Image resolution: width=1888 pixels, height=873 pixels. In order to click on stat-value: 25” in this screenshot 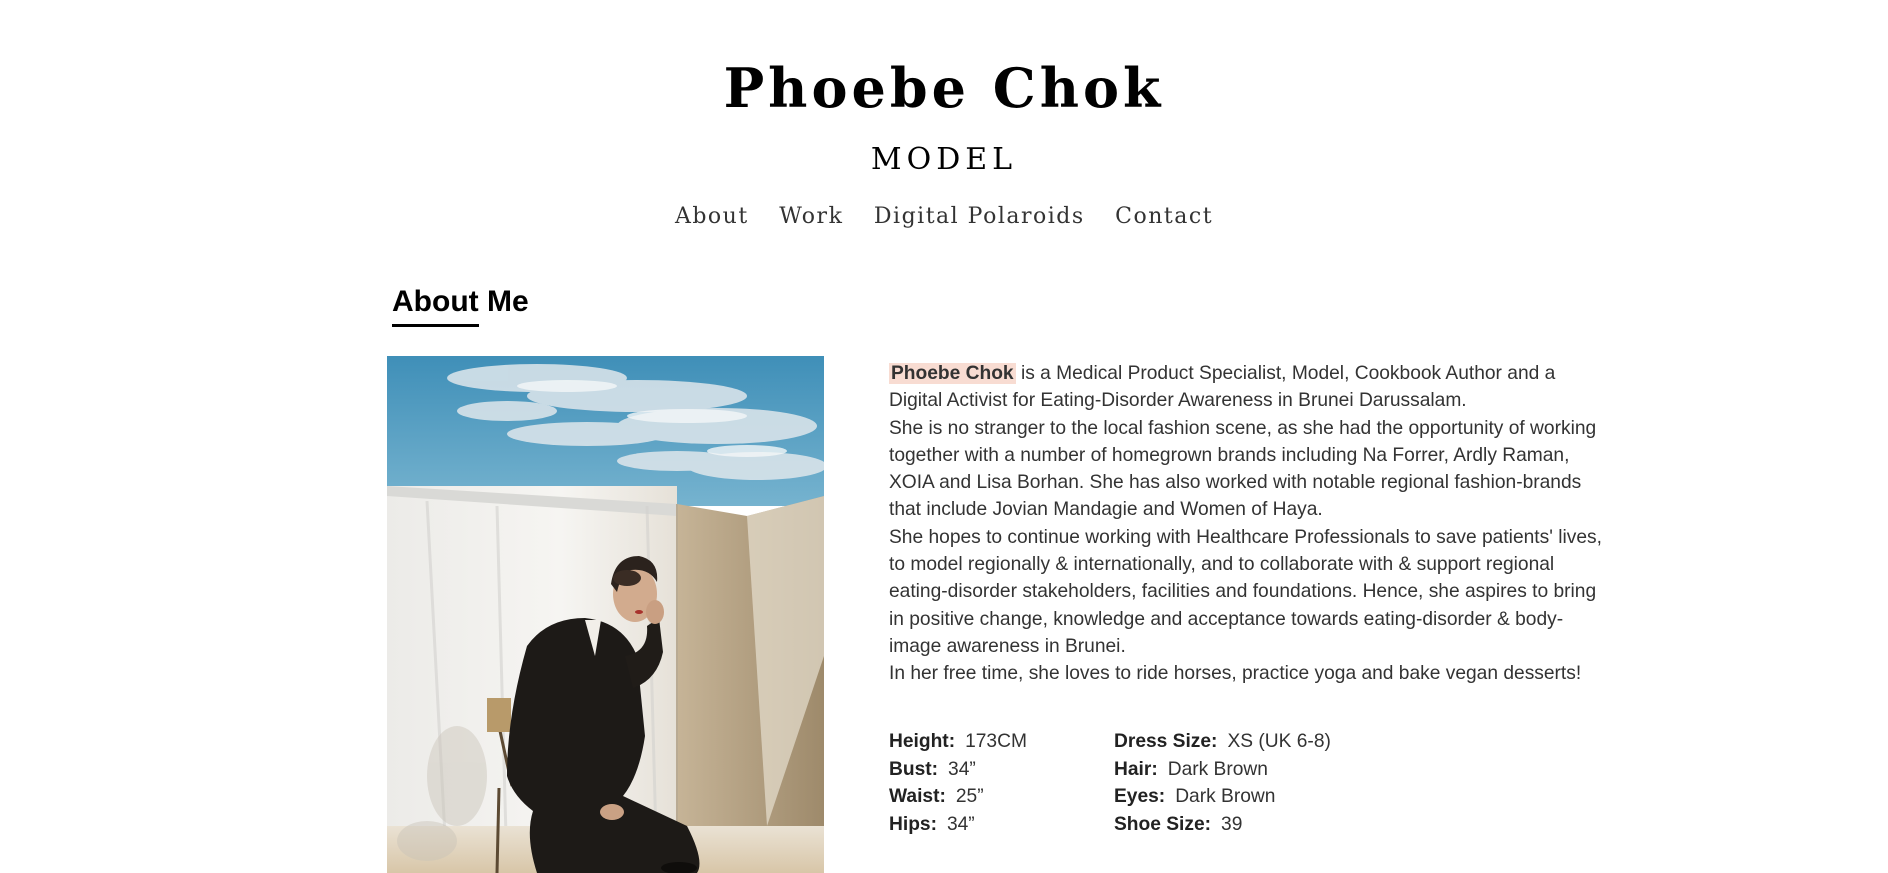, I will do `click(969, 796)`.